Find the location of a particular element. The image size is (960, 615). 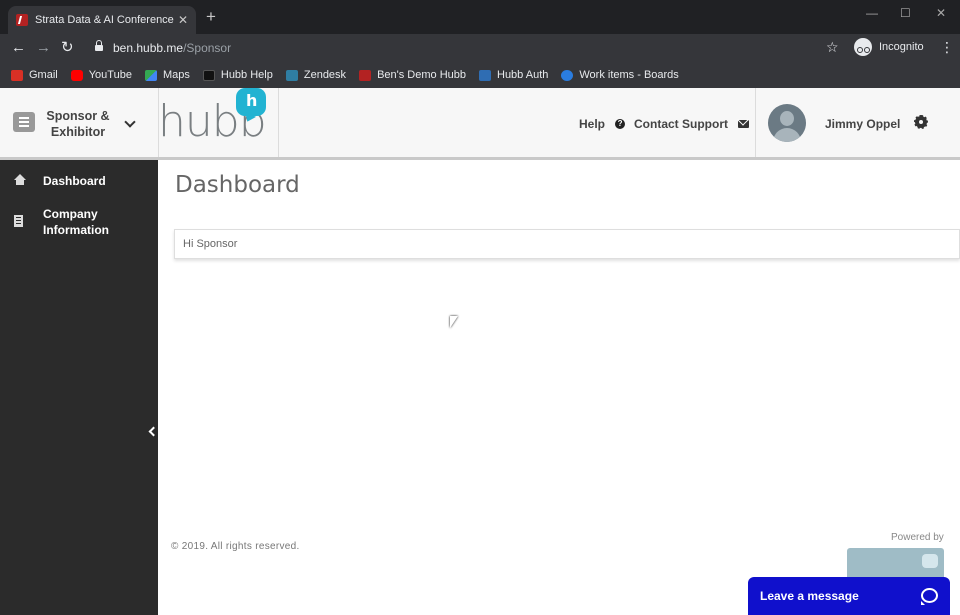

gear-icon is located at coordinates (921, 122).